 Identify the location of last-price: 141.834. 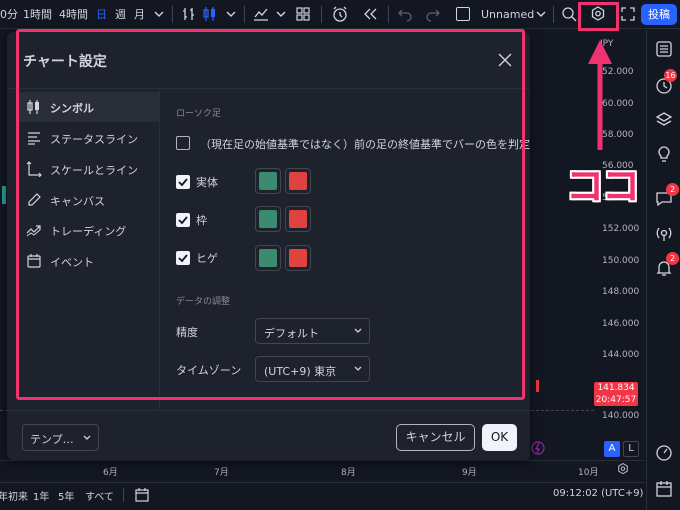
(616, 388).